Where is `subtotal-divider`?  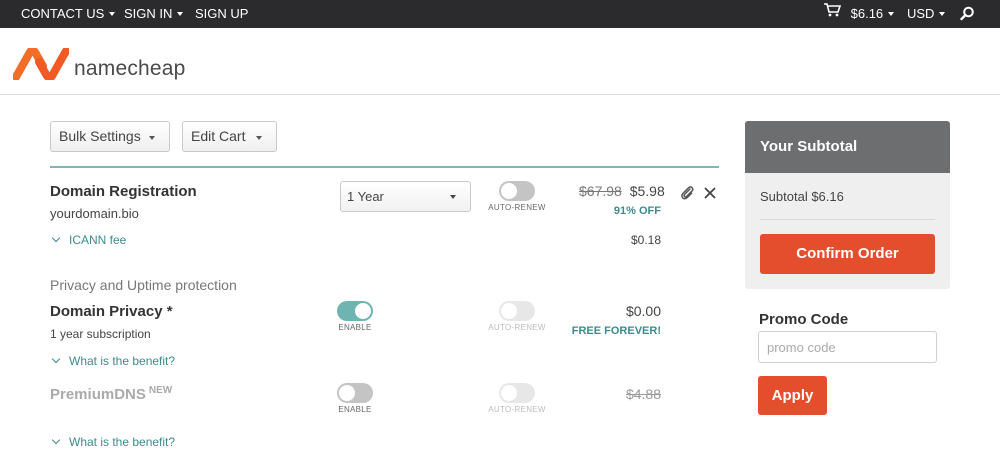 subtotal-divider is located at coordinates (847, 219).